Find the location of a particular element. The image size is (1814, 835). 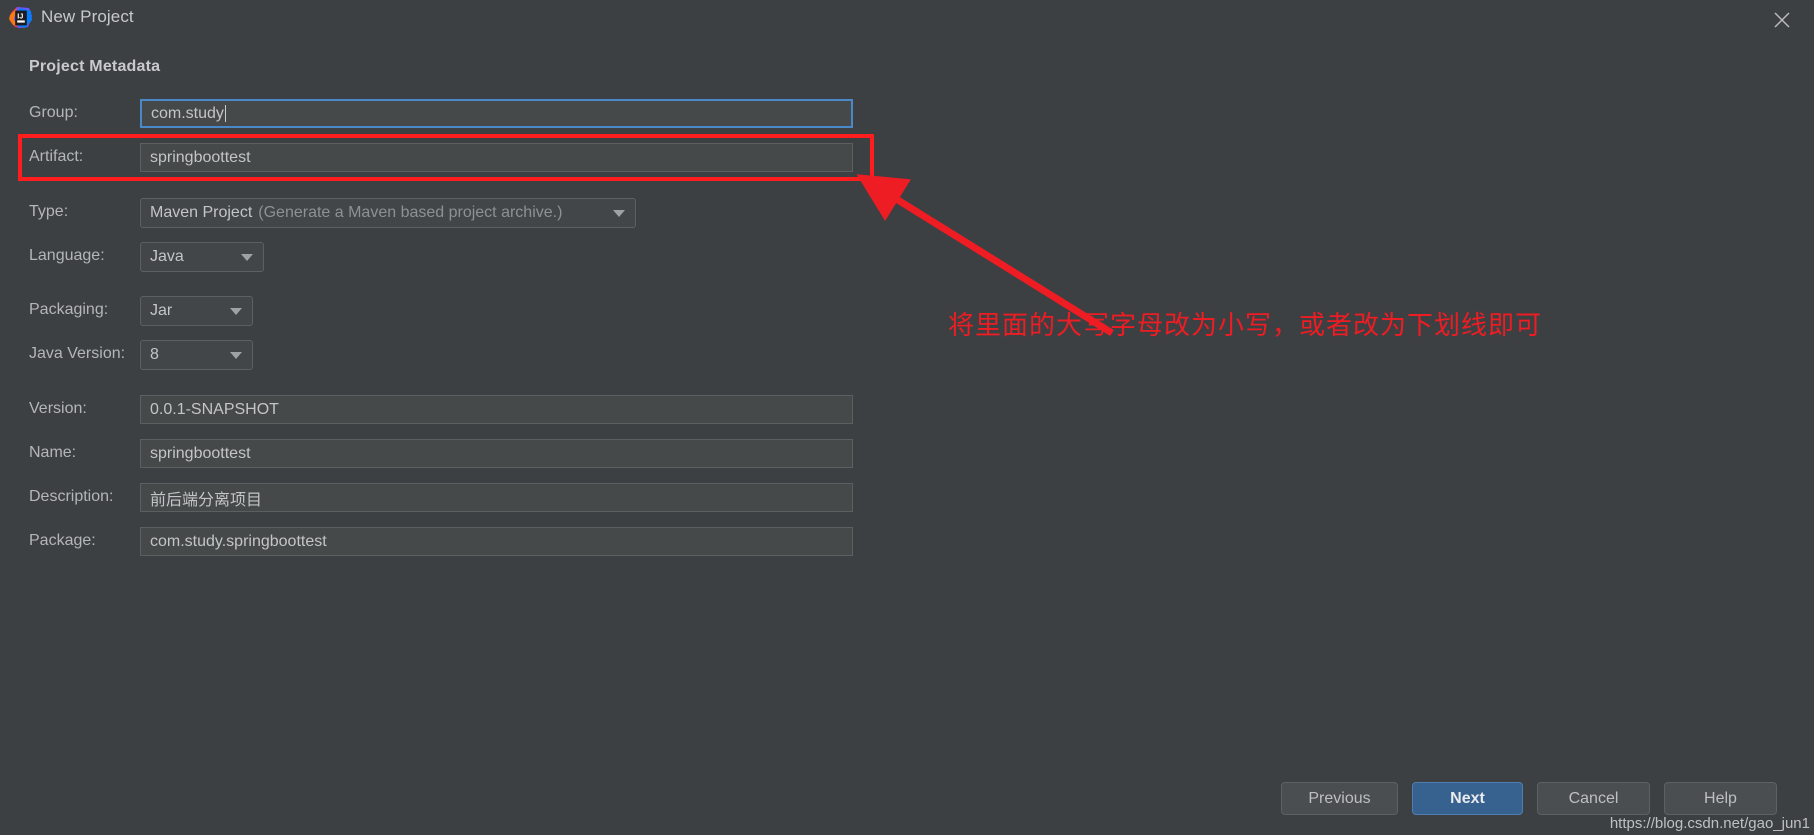

page-title: Project Metadata is located at coordinates (95, 66).